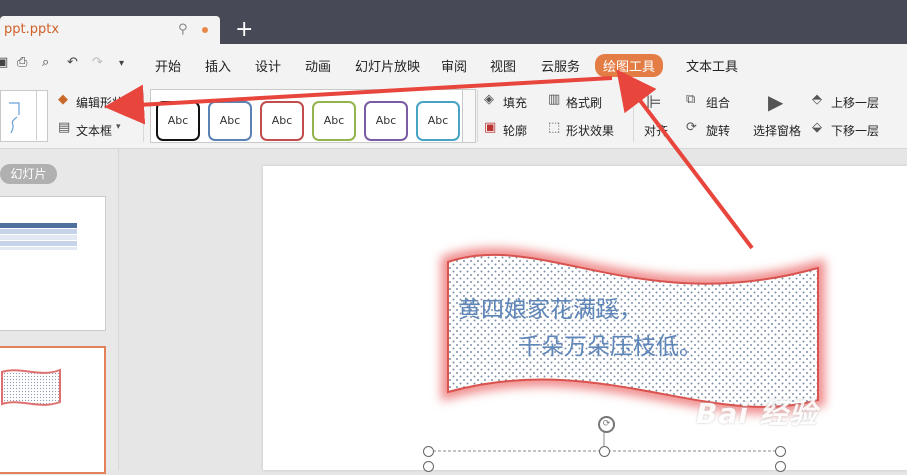  I want to click on annotation-arrow-left, so click(358, 100).